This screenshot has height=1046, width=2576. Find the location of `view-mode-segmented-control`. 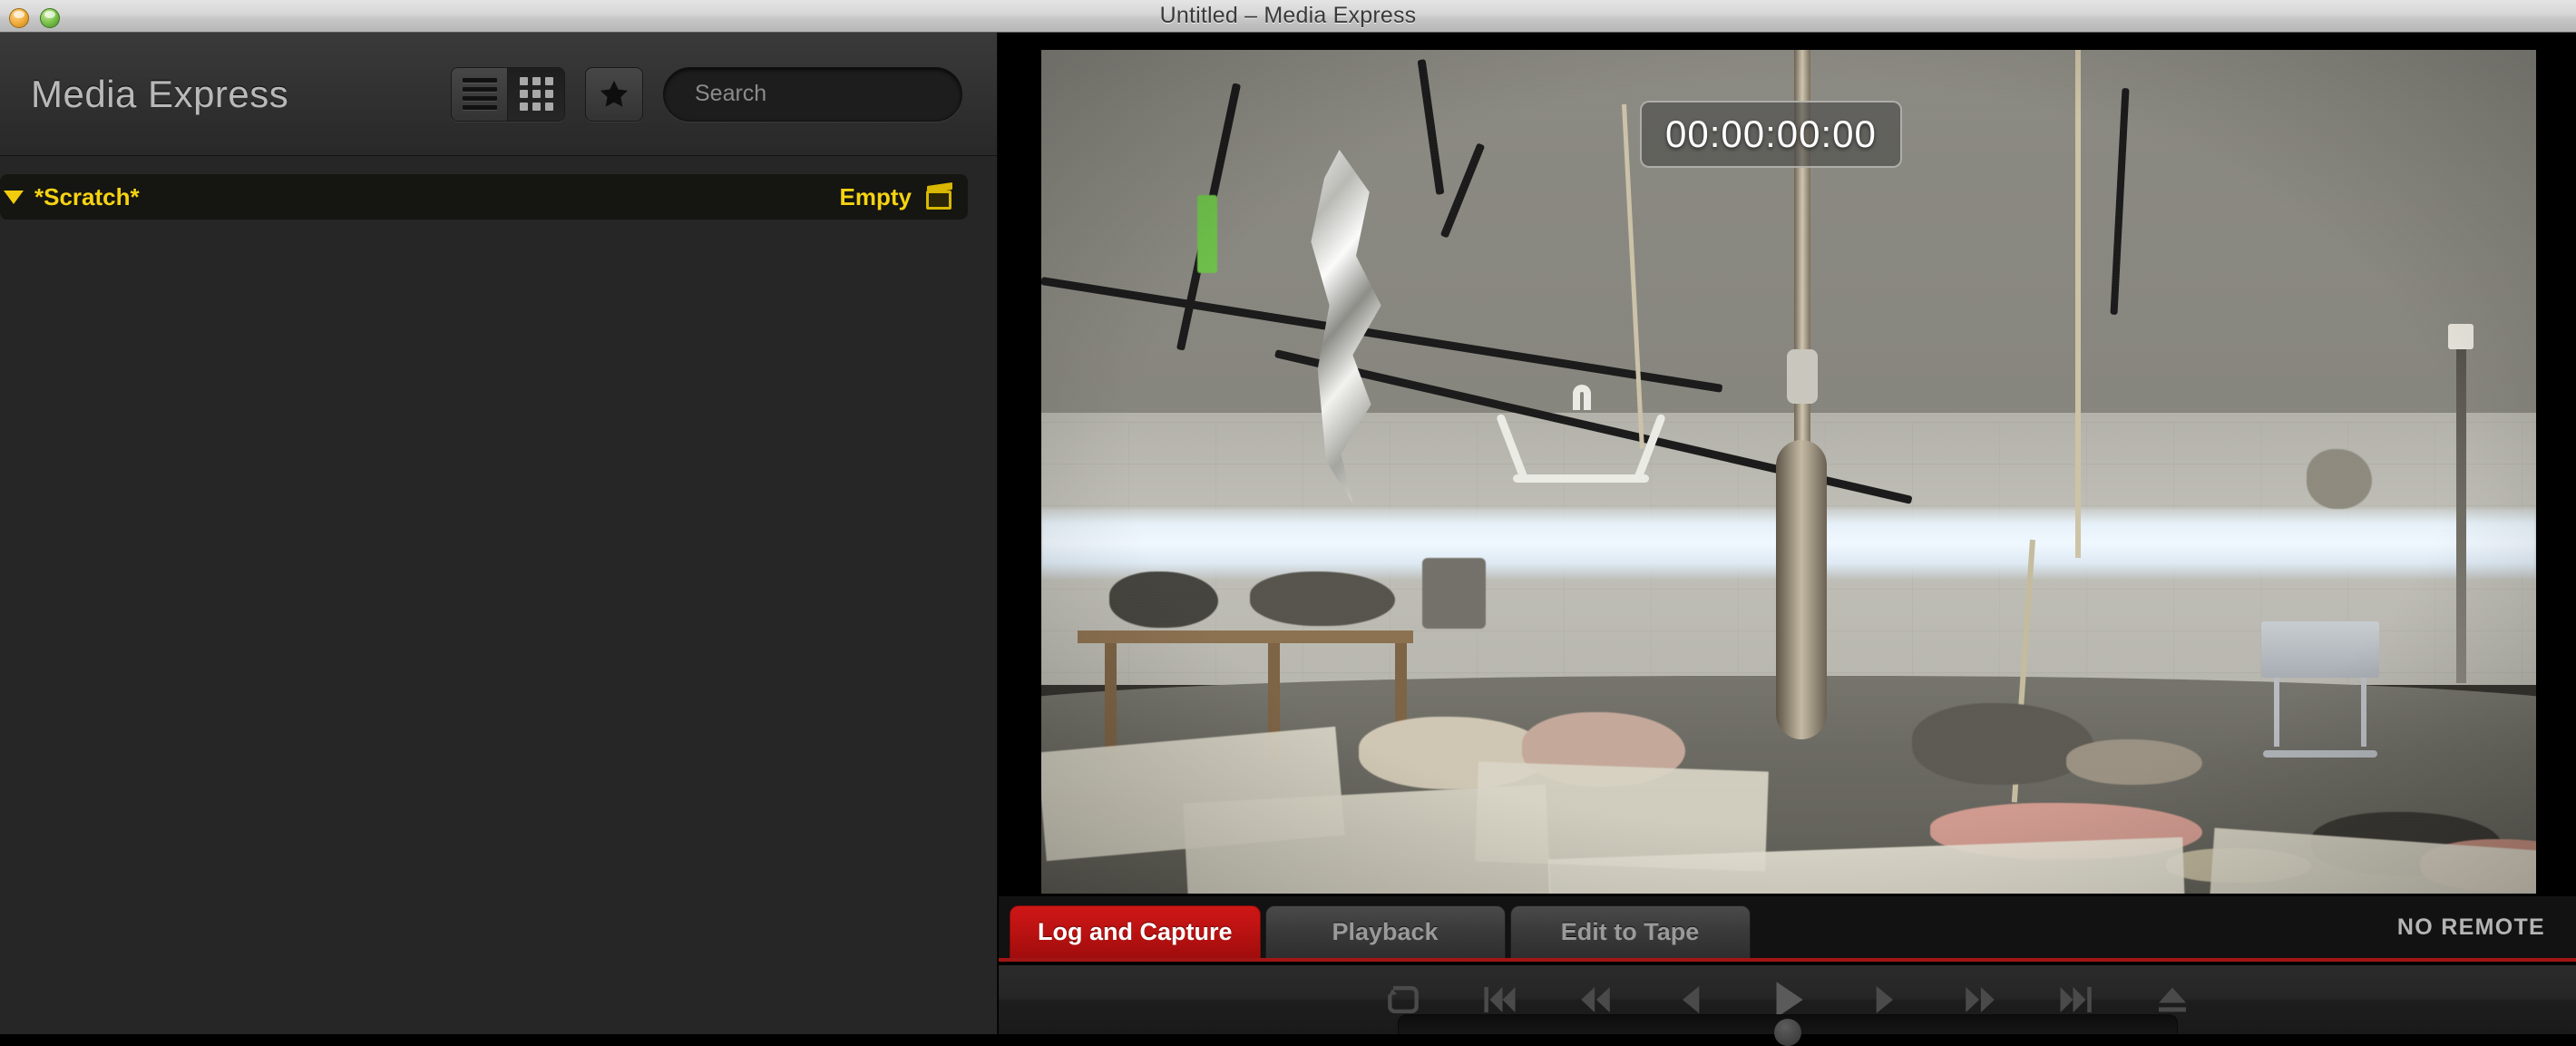

view-mode-segmented-control is located at coordinates (508, 94).